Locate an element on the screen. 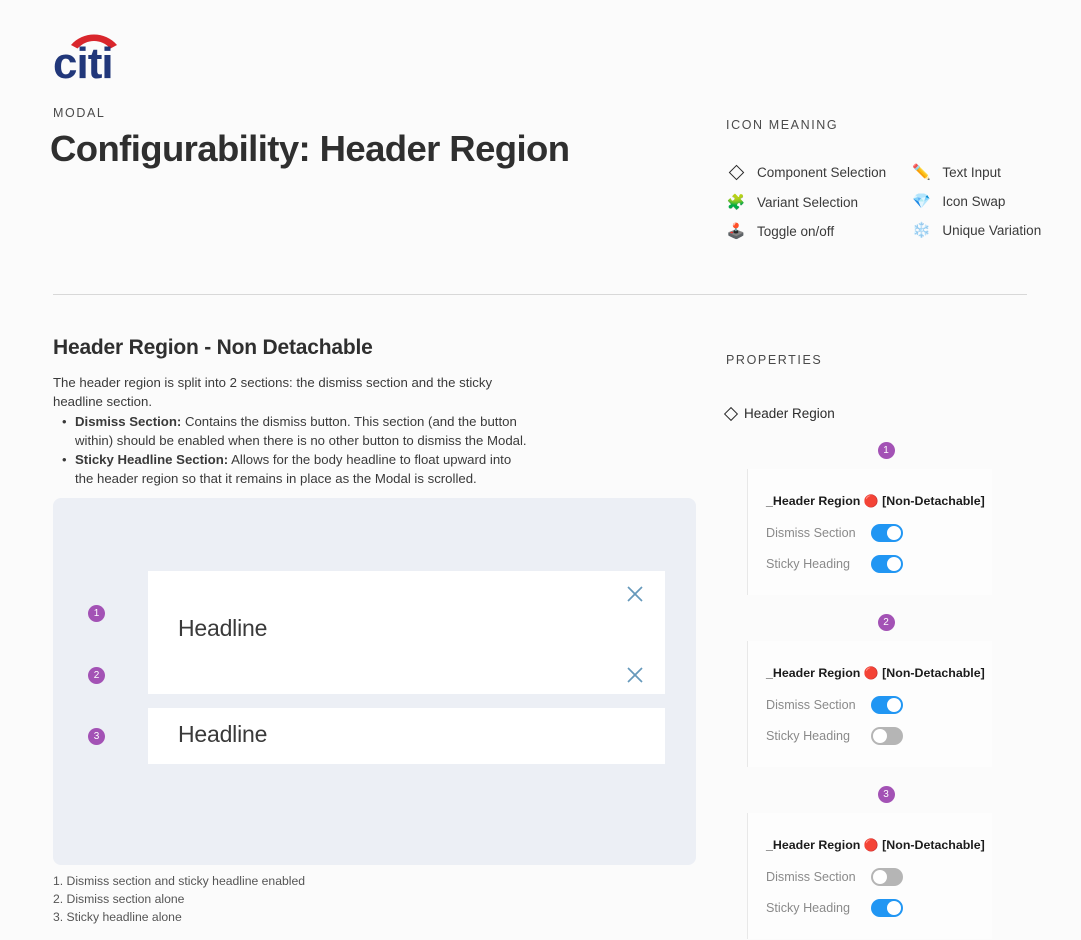  legend-item-icon-swap: 💎 Icon Swap is located at coordinates (978, 202).